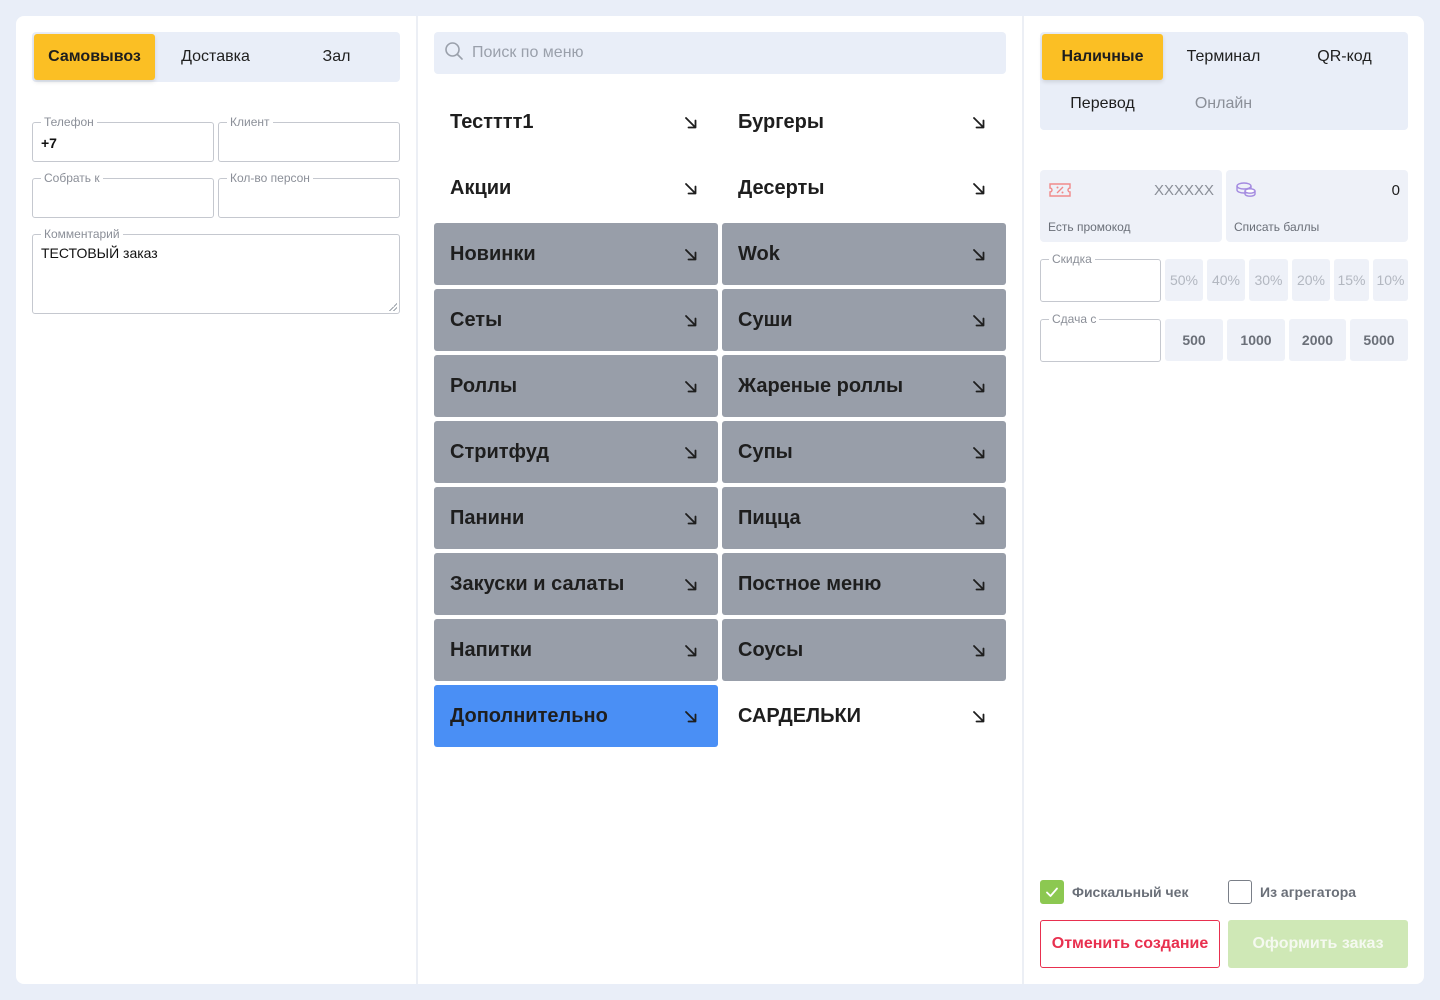  What do you see at coordinates (528, 52) in the screenshot?
I see `search-placeholder: Поиск по меню` at bounding box center [528, 52].